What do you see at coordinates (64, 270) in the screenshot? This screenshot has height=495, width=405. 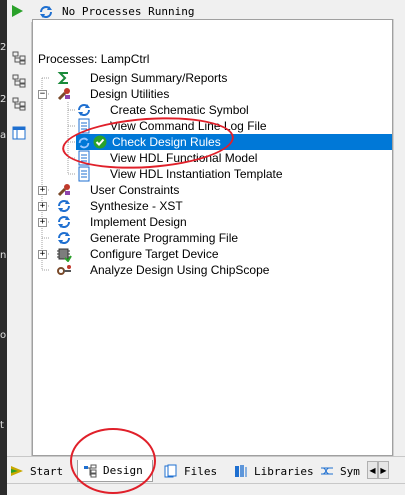 I see `scope-icon` at bounding box center [64, 270].